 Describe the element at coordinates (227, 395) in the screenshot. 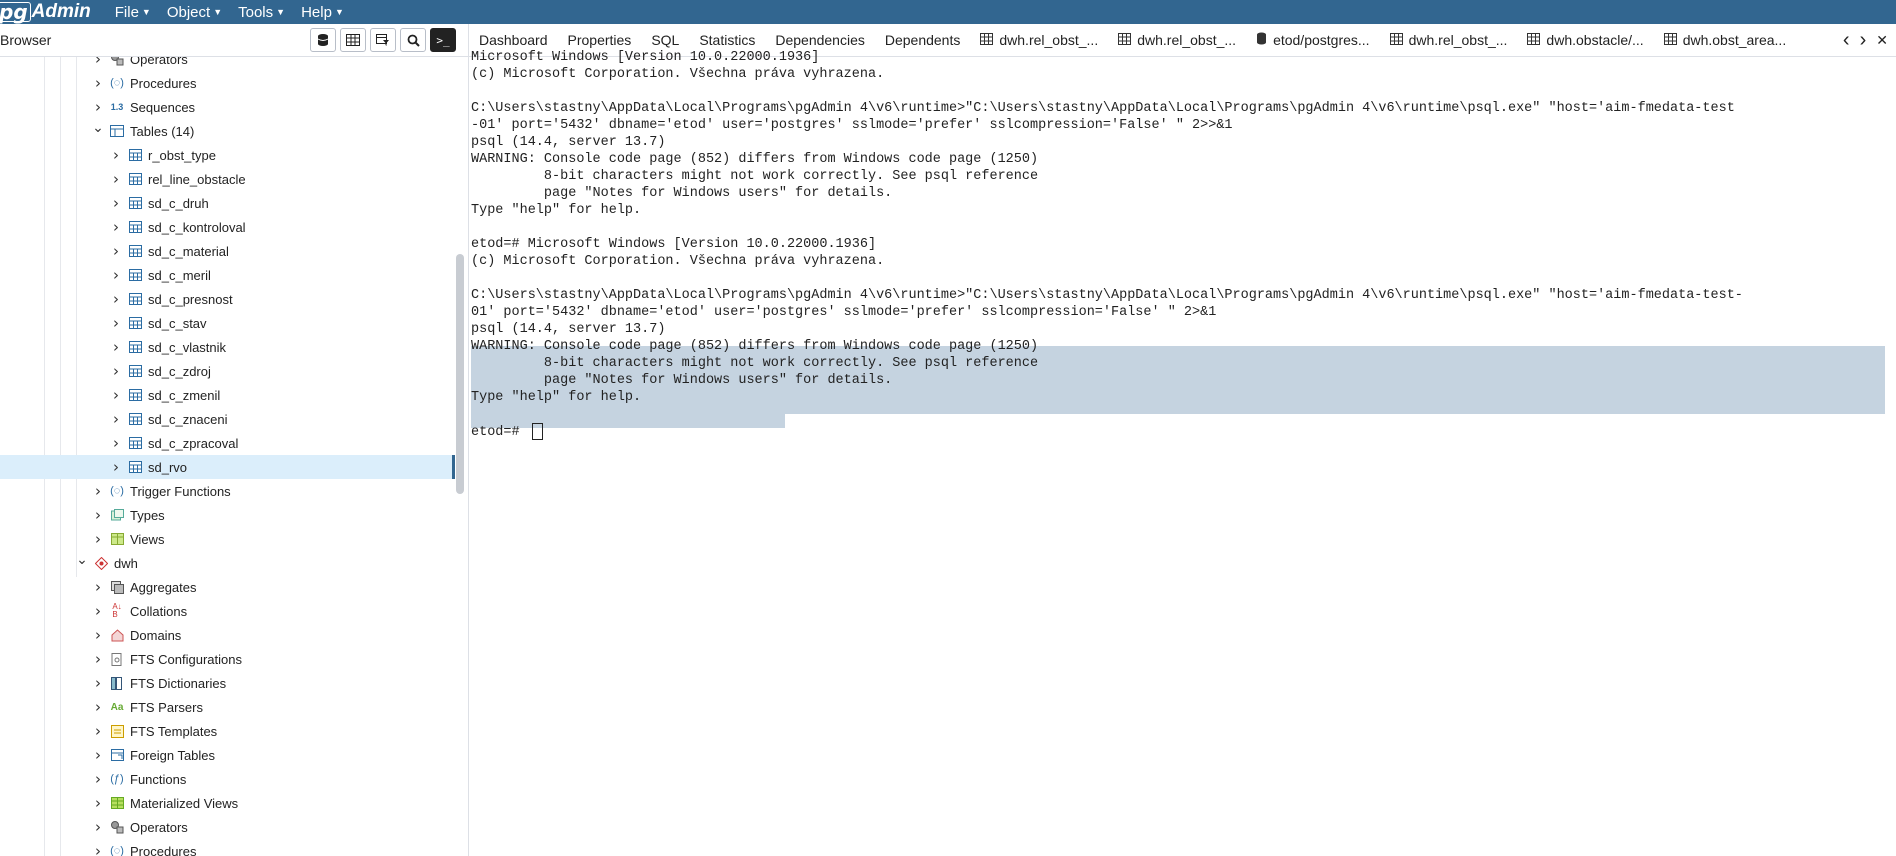

I see `tree-item: › sd_c_zmenil` at that location.